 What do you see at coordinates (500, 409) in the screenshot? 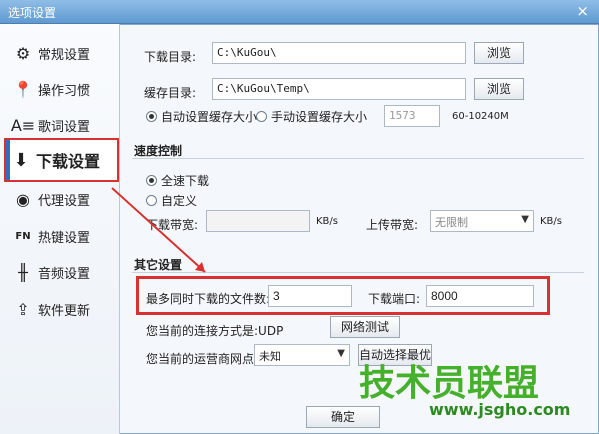
I see `watermark-url: www.jsgho.com` at bounding box center [500, 409].